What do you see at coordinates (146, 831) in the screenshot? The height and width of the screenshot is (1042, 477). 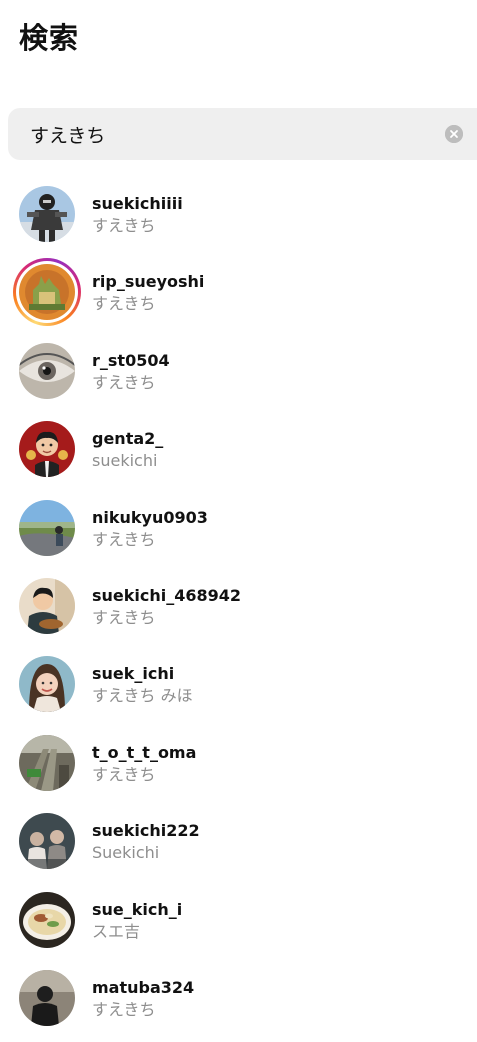 I see `result-username: suekichi222` at bounding box center [146, 831].